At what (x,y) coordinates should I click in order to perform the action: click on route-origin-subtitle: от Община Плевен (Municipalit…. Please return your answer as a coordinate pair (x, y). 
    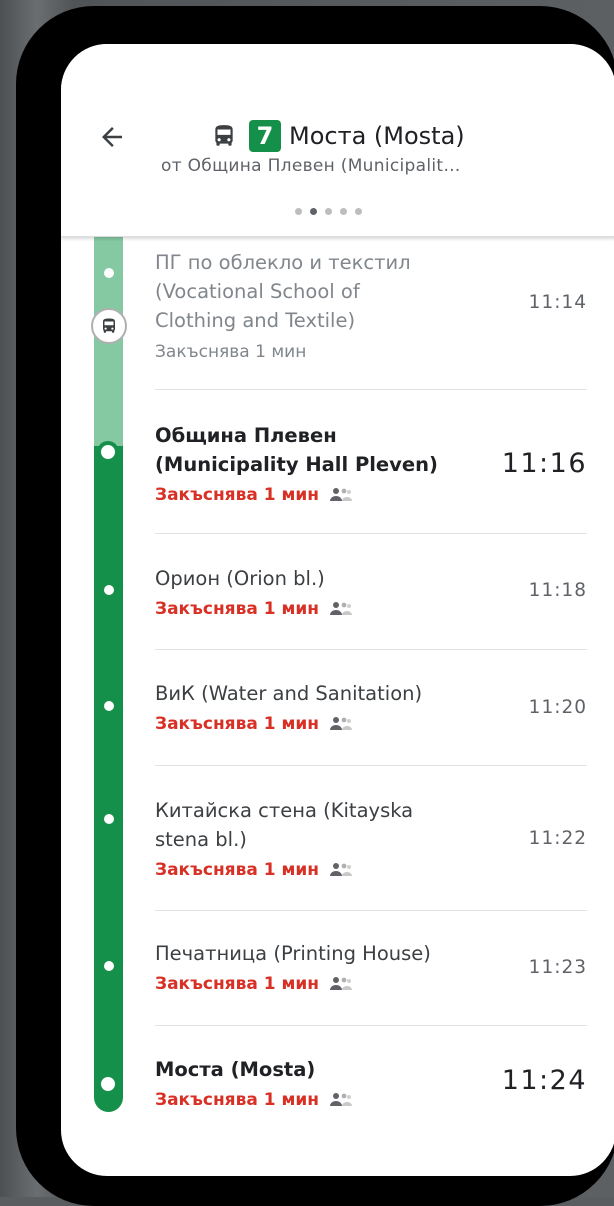
    Looking at the image, I should click on (311, 166).